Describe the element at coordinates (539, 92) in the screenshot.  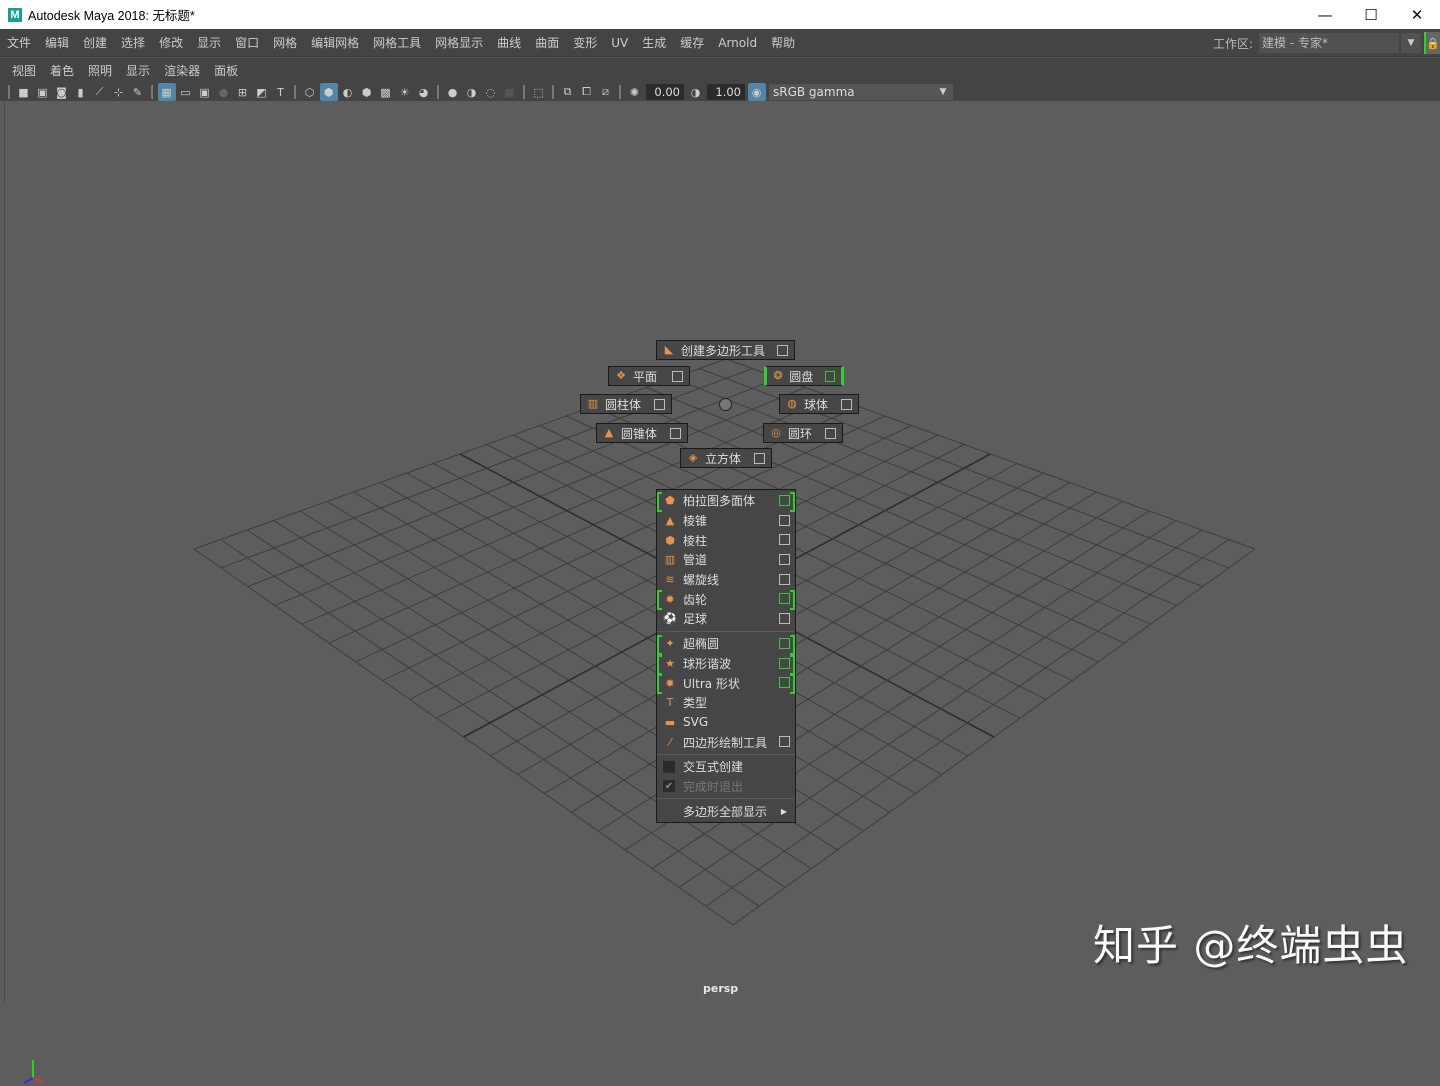
I see `isolate-select-icon: ⬚` at that location.